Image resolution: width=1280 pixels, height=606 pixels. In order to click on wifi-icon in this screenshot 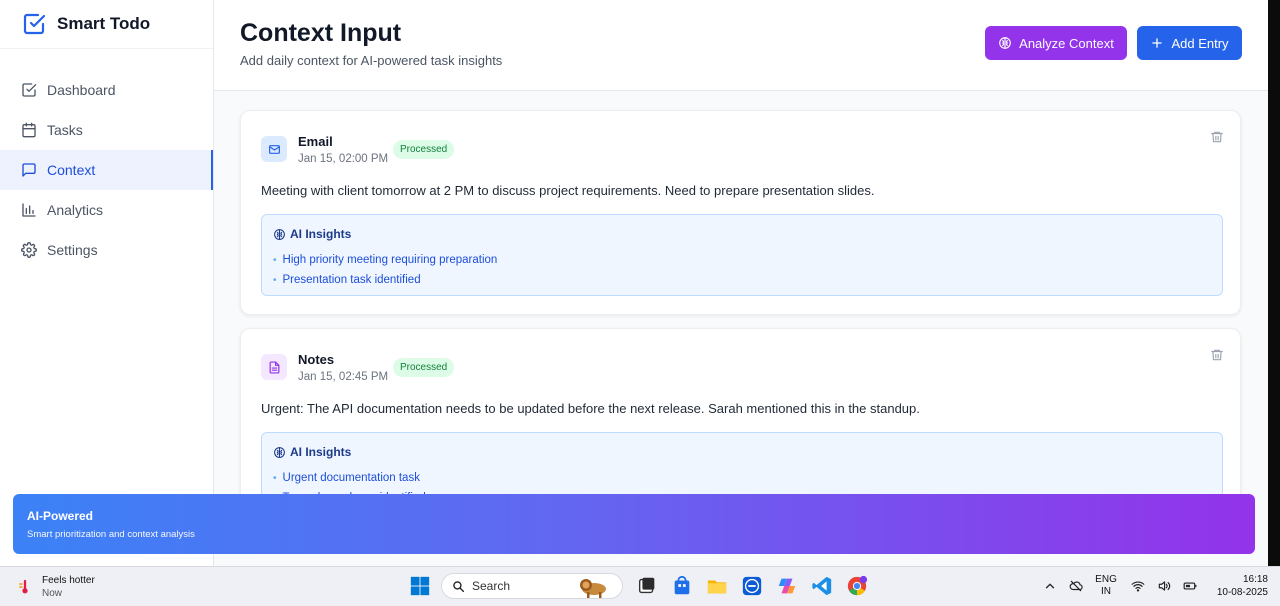, I will do `click(1138, 586)`.